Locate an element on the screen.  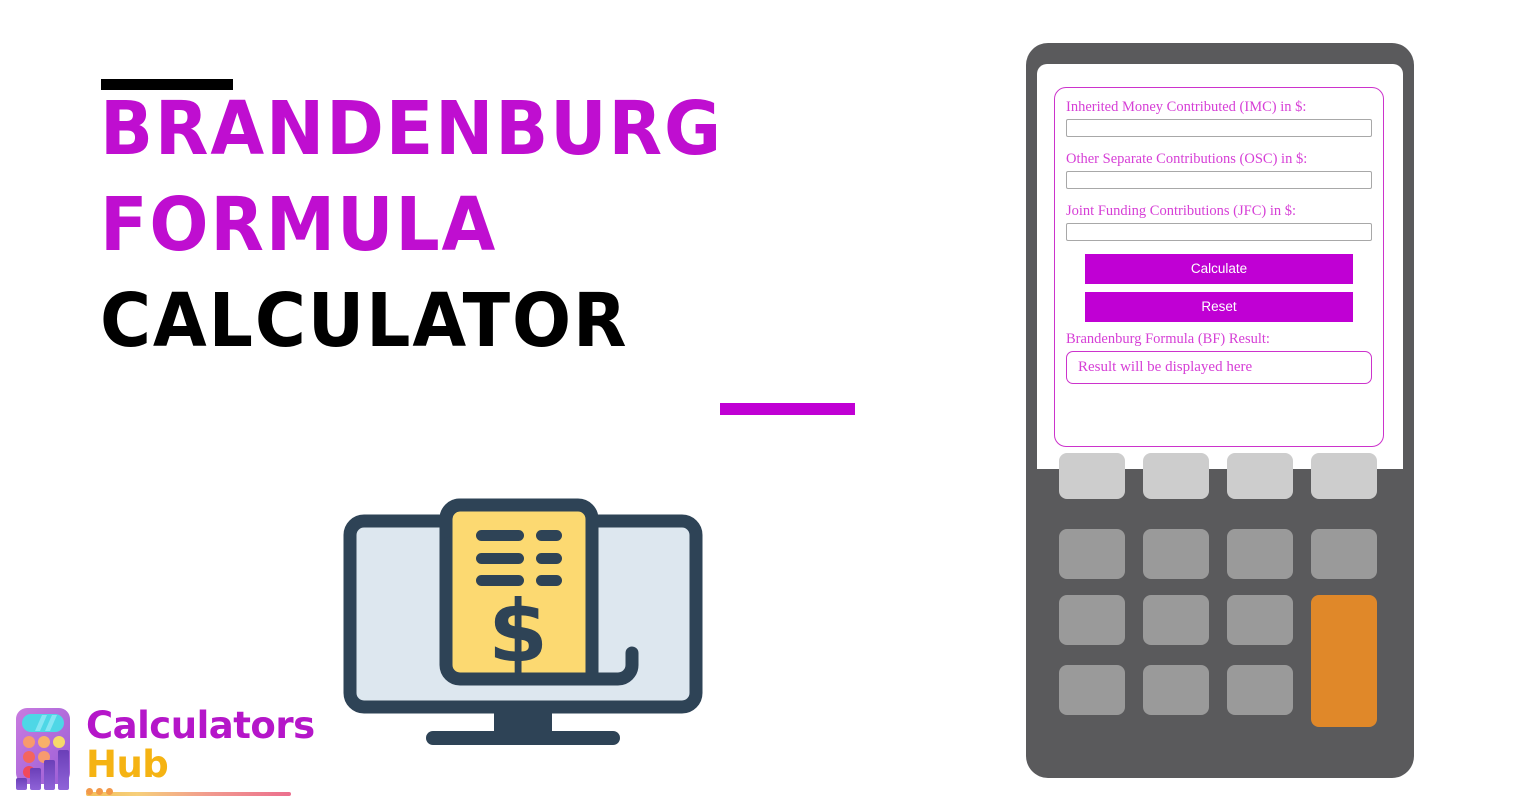
keypad-key-r1c4 is located at coordinates (1344, 476).